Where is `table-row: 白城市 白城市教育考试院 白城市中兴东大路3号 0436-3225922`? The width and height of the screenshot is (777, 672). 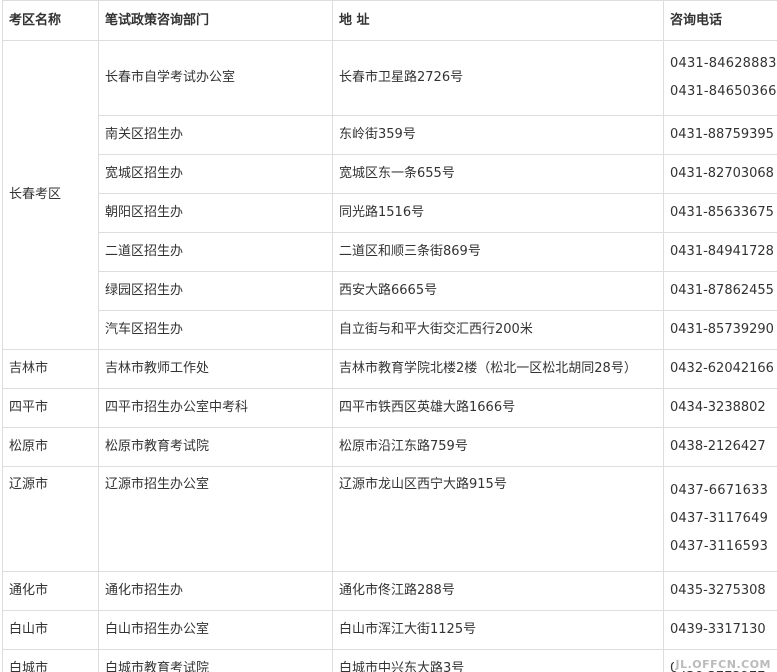
table-row: 白城市 白城市教育考试院 白城市中兴东大路3号 0436-3225922 is located at coordinates (389, 660).